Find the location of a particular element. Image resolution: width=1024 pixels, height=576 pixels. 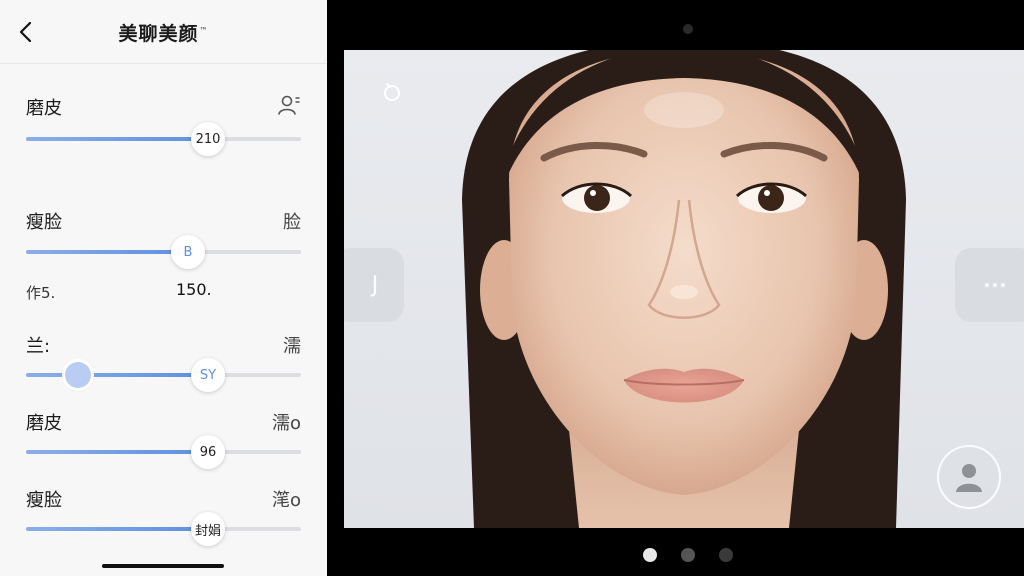

avatar-icon is located at coordinates (969, 478).